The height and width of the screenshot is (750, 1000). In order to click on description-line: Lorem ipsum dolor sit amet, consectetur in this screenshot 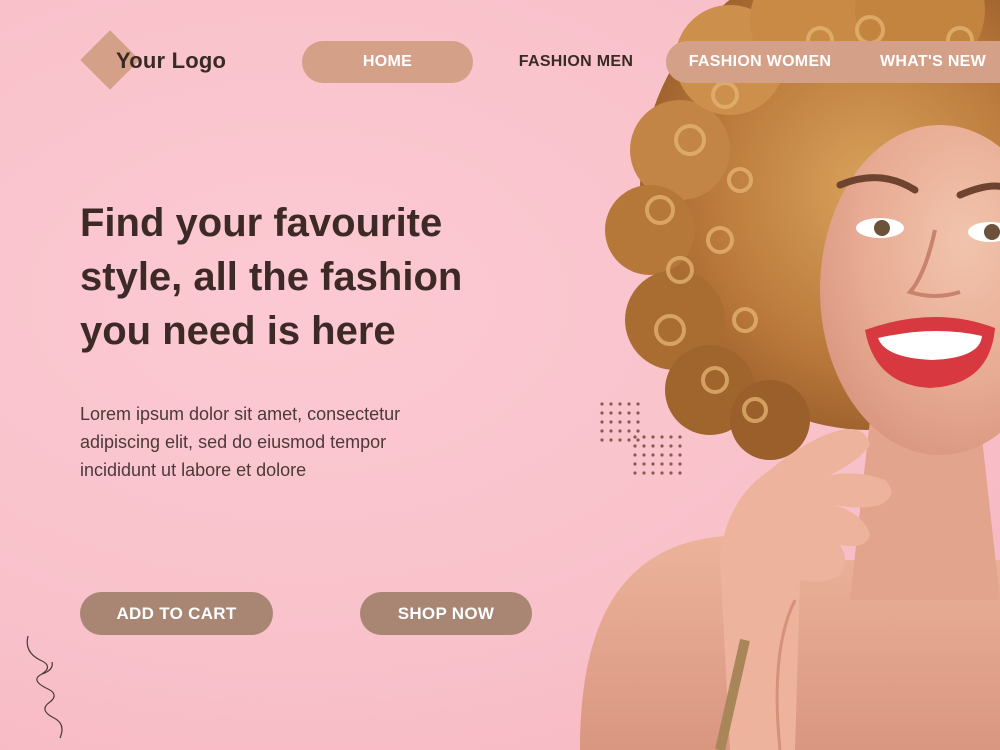, I will do `click(240, 414)`.